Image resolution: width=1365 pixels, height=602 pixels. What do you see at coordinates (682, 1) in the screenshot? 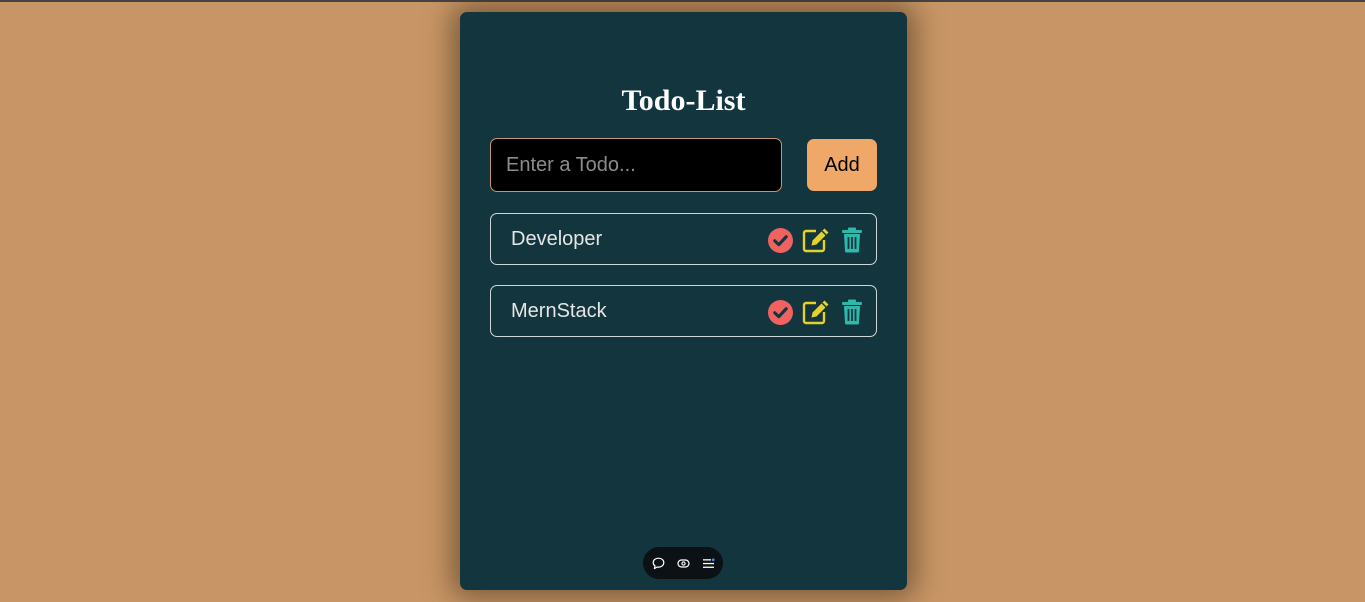
I see `top-border` at bounding box center [682, 1].